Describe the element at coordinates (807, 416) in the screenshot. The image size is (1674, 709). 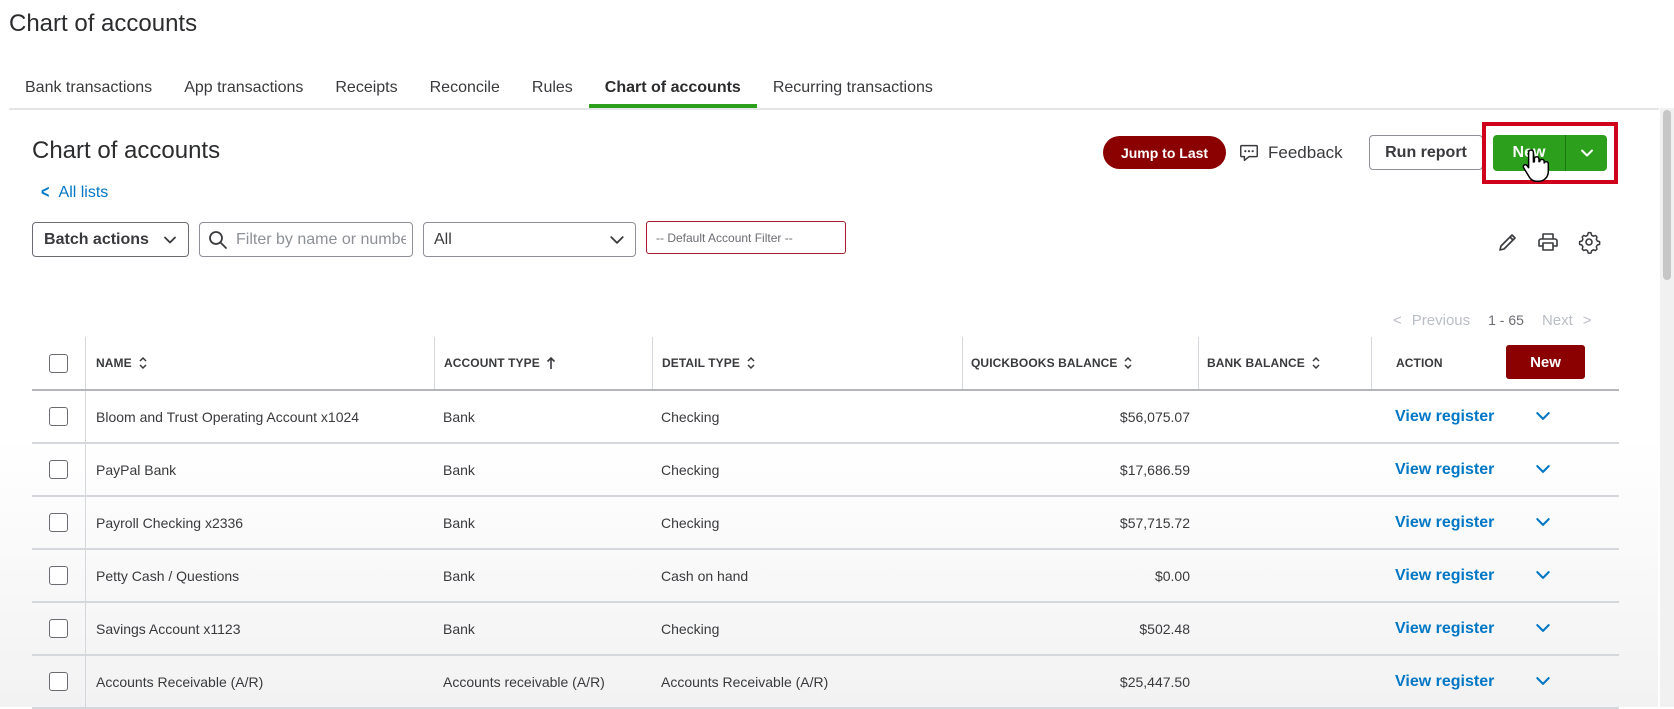
I see `detail-type-cell: Checking` at that location.